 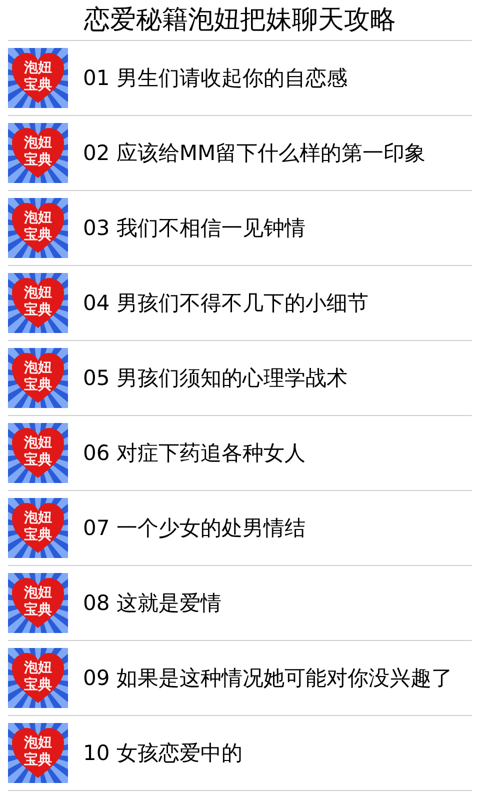 What do you see at coordinates (215, 78) in the screenshot?
I see `item-title: 01 男生们请收起你的自恋感` at bounding box center [215, 78].